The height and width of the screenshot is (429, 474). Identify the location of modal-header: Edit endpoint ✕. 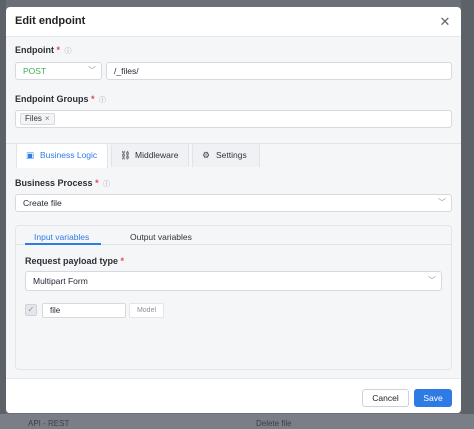
(233, 22).